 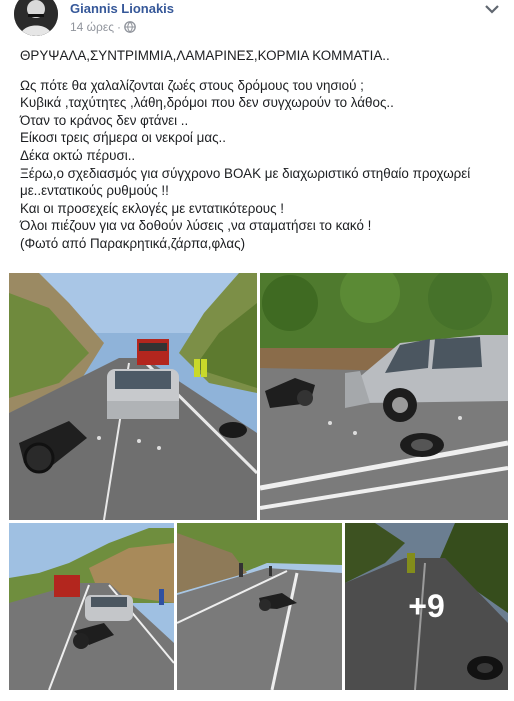 What do you see at coordinates (104, 120) in the screenshot?
I see `post-line: Όταν το κράνος δεν φτάνει ..` at bounding box center [104, 120].